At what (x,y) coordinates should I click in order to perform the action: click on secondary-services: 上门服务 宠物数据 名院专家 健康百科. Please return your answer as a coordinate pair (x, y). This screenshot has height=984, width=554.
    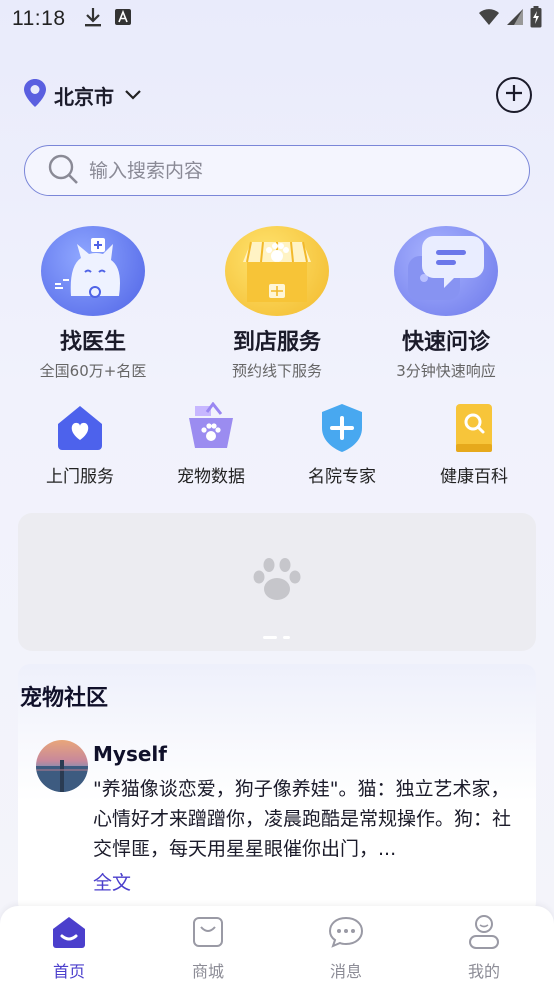
    Looking at the image, I should click on (277, 450).